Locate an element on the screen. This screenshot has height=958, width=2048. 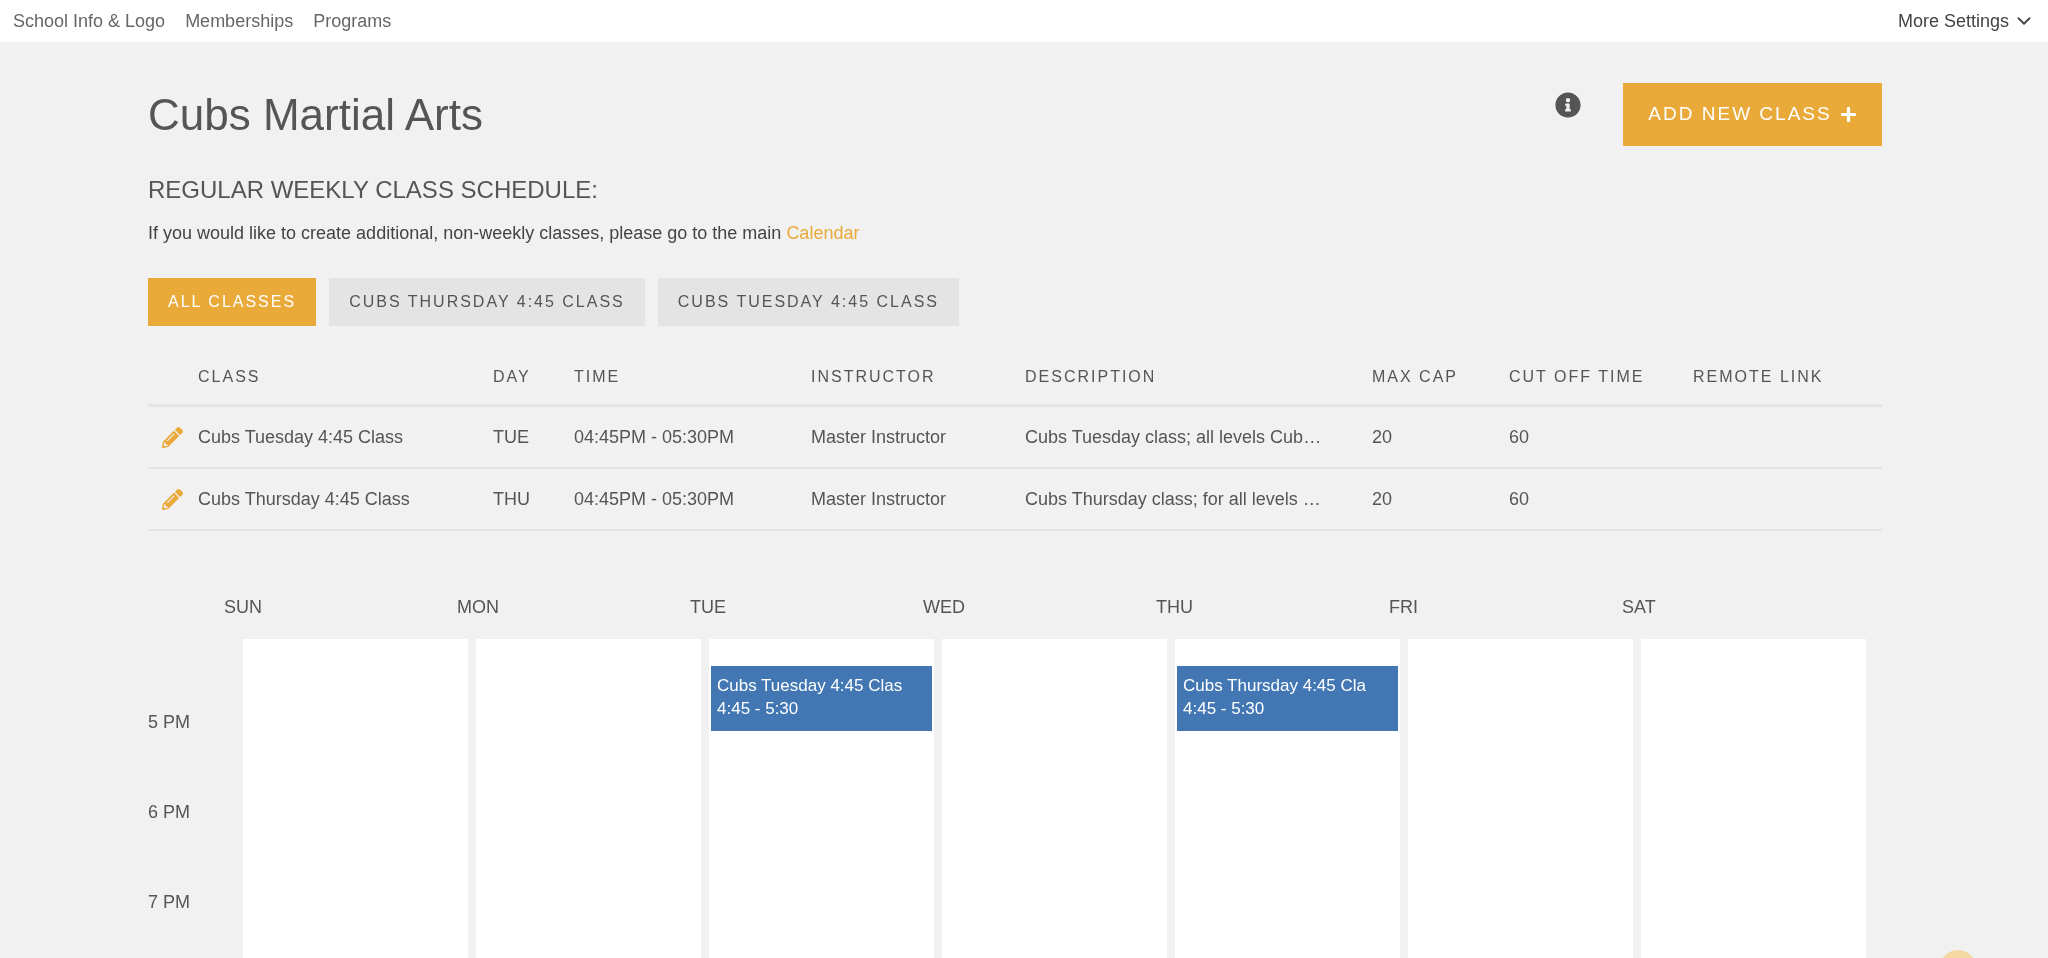
intro-text: If you would like to create additional, non-weekly classes, please go to the main Calendar is located at coordinates (504, 233).